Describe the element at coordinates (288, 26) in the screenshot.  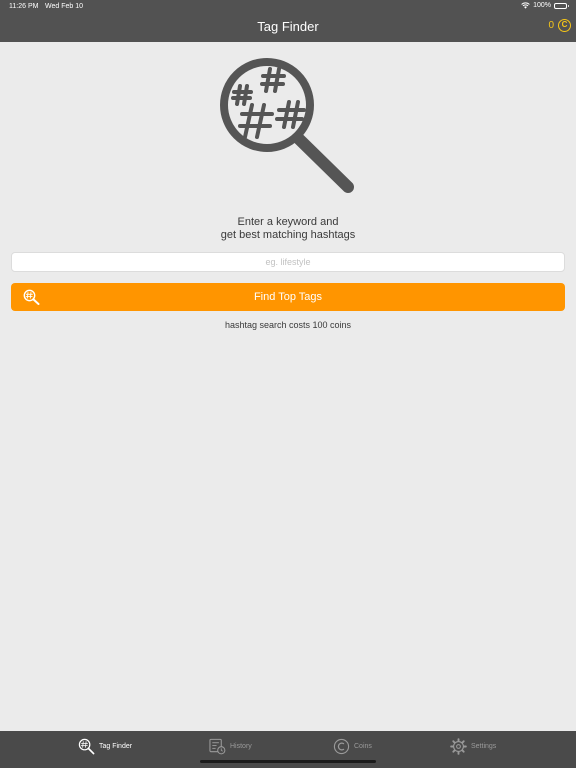
I see `page-title: Tag Finder` at that location.